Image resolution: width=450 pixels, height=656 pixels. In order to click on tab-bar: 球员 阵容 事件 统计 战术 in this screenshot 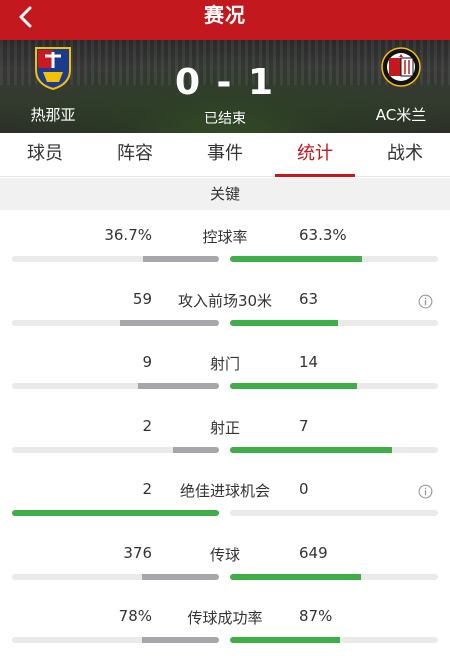, I will do `click(225, 155)`.